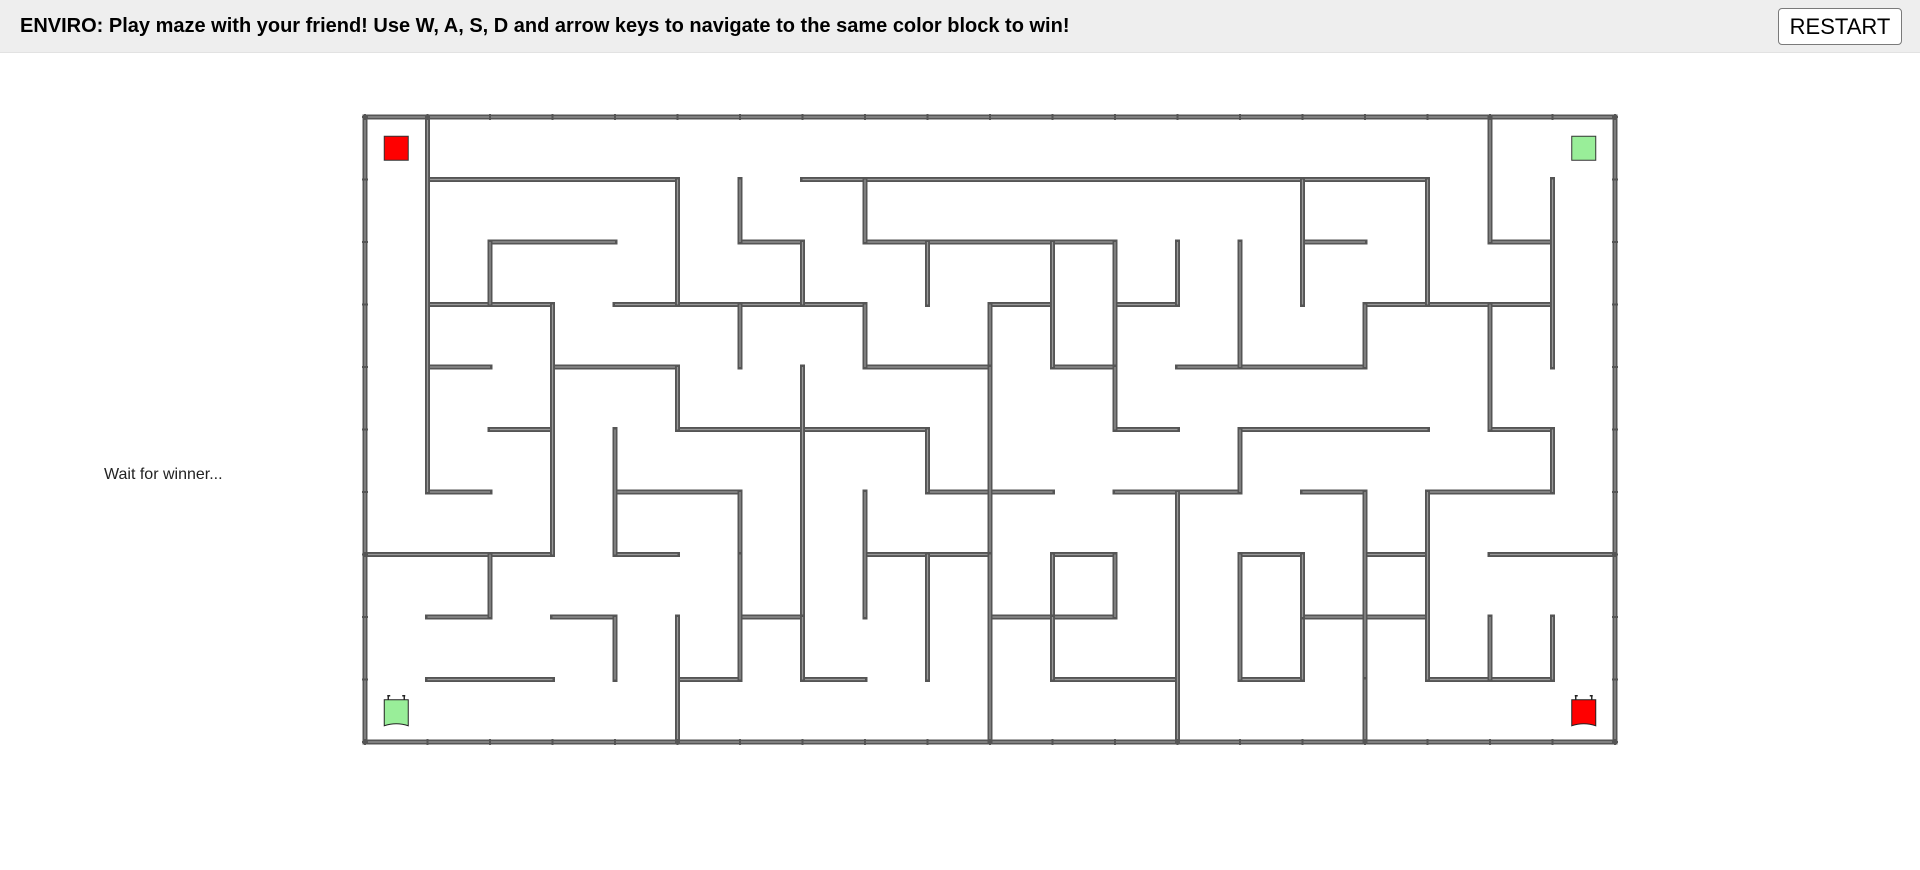  What do you see at coordinates (396, 148) in the screenshot?
I see `red-goal-block` at bounding box center [396, 148].